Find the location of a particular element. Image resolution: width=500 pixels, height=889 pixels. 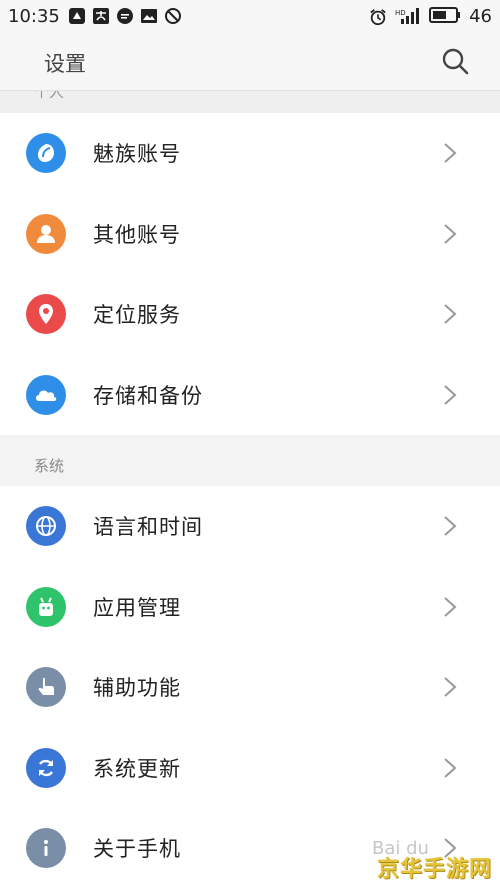

settings-item-other-accounts: 其他账号 is located at coordinates (250, 234).